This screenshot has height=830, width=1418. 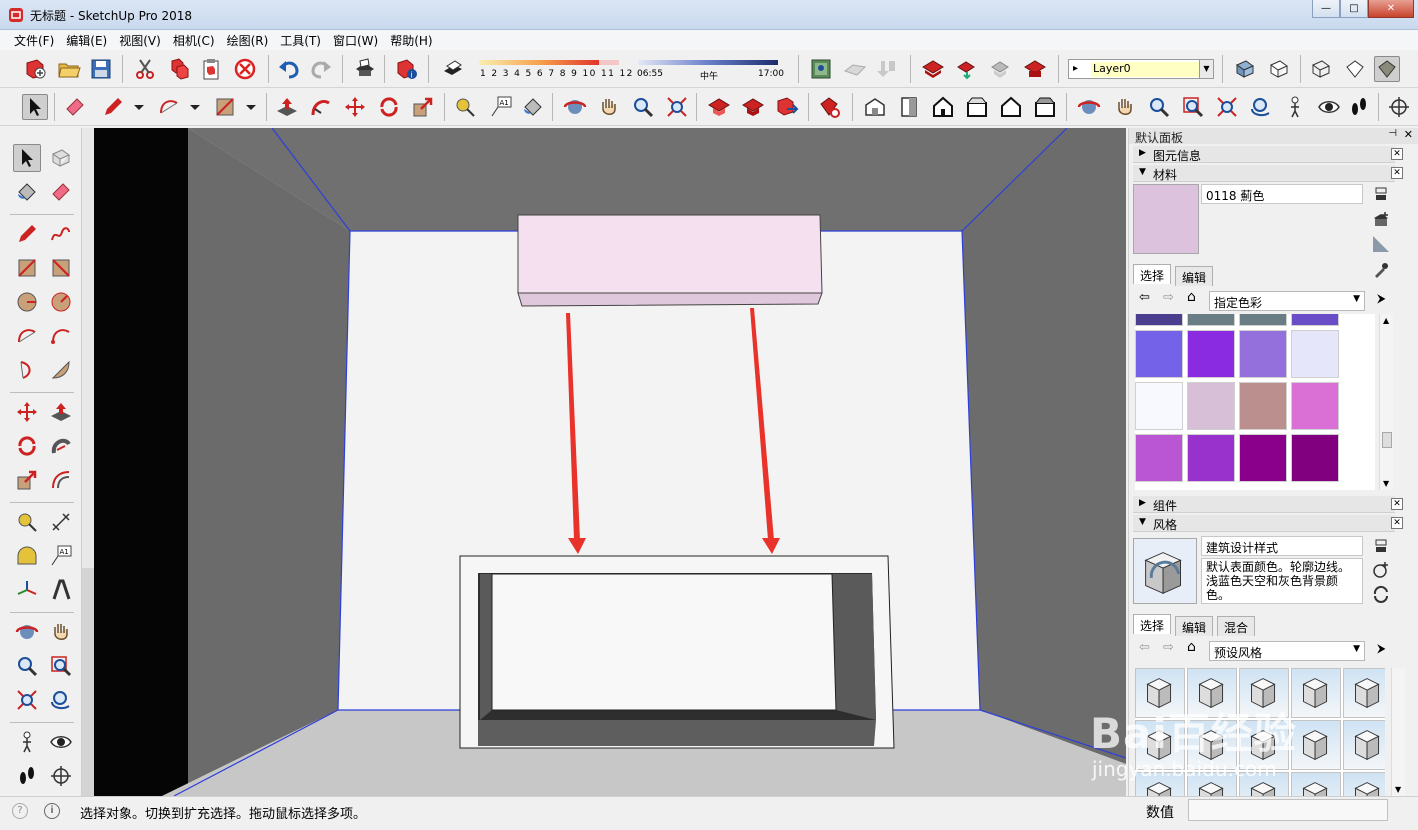 What do you see at coordinates (1381, 648) in the screenshot?
I see `details-arrow-icon: ⮞` at bounding box center [1381, 648].